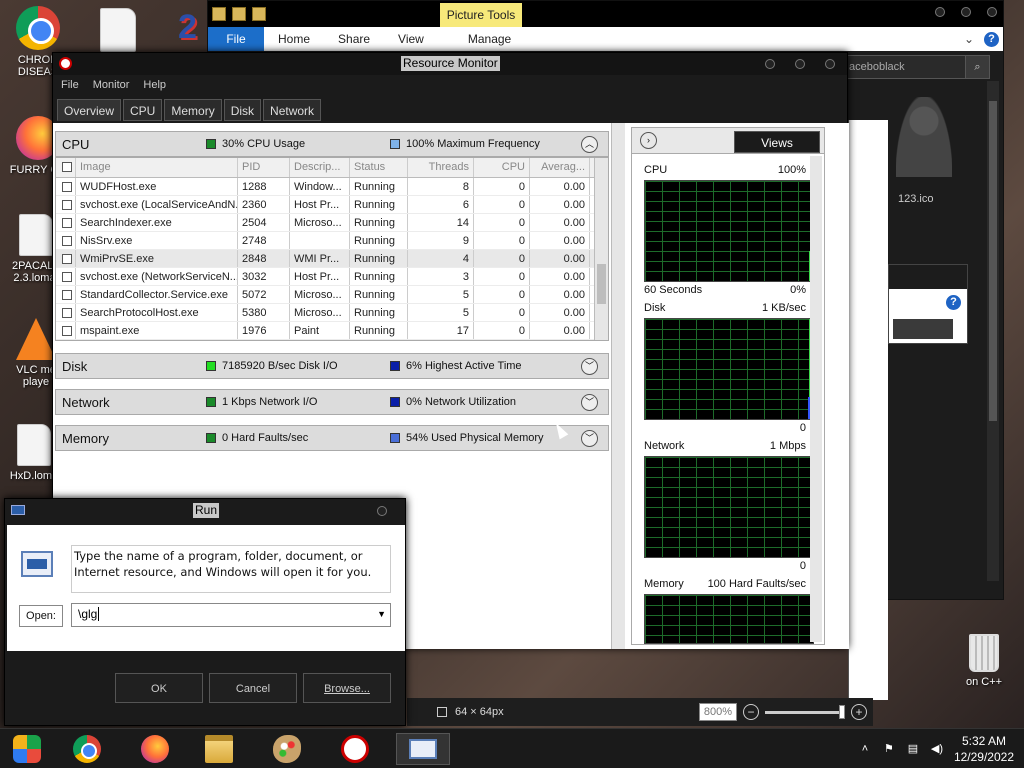 This screenshot has height=768, width=1024. I want to click on taskbar-firefox, so click(155, 749).